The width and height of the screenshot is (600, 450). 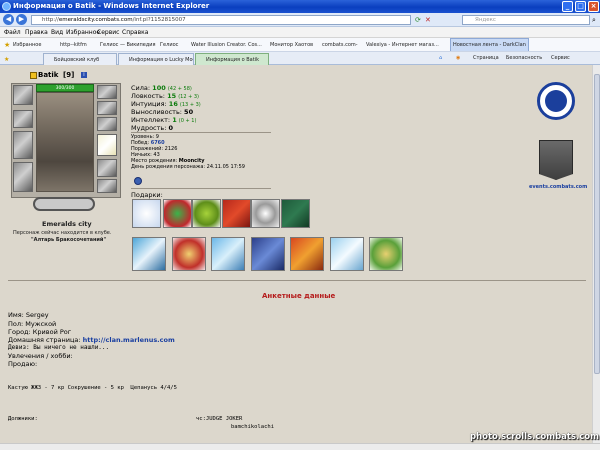 I want to click on profile-gender: Пол: Мужской, so click(x=32, y=324).